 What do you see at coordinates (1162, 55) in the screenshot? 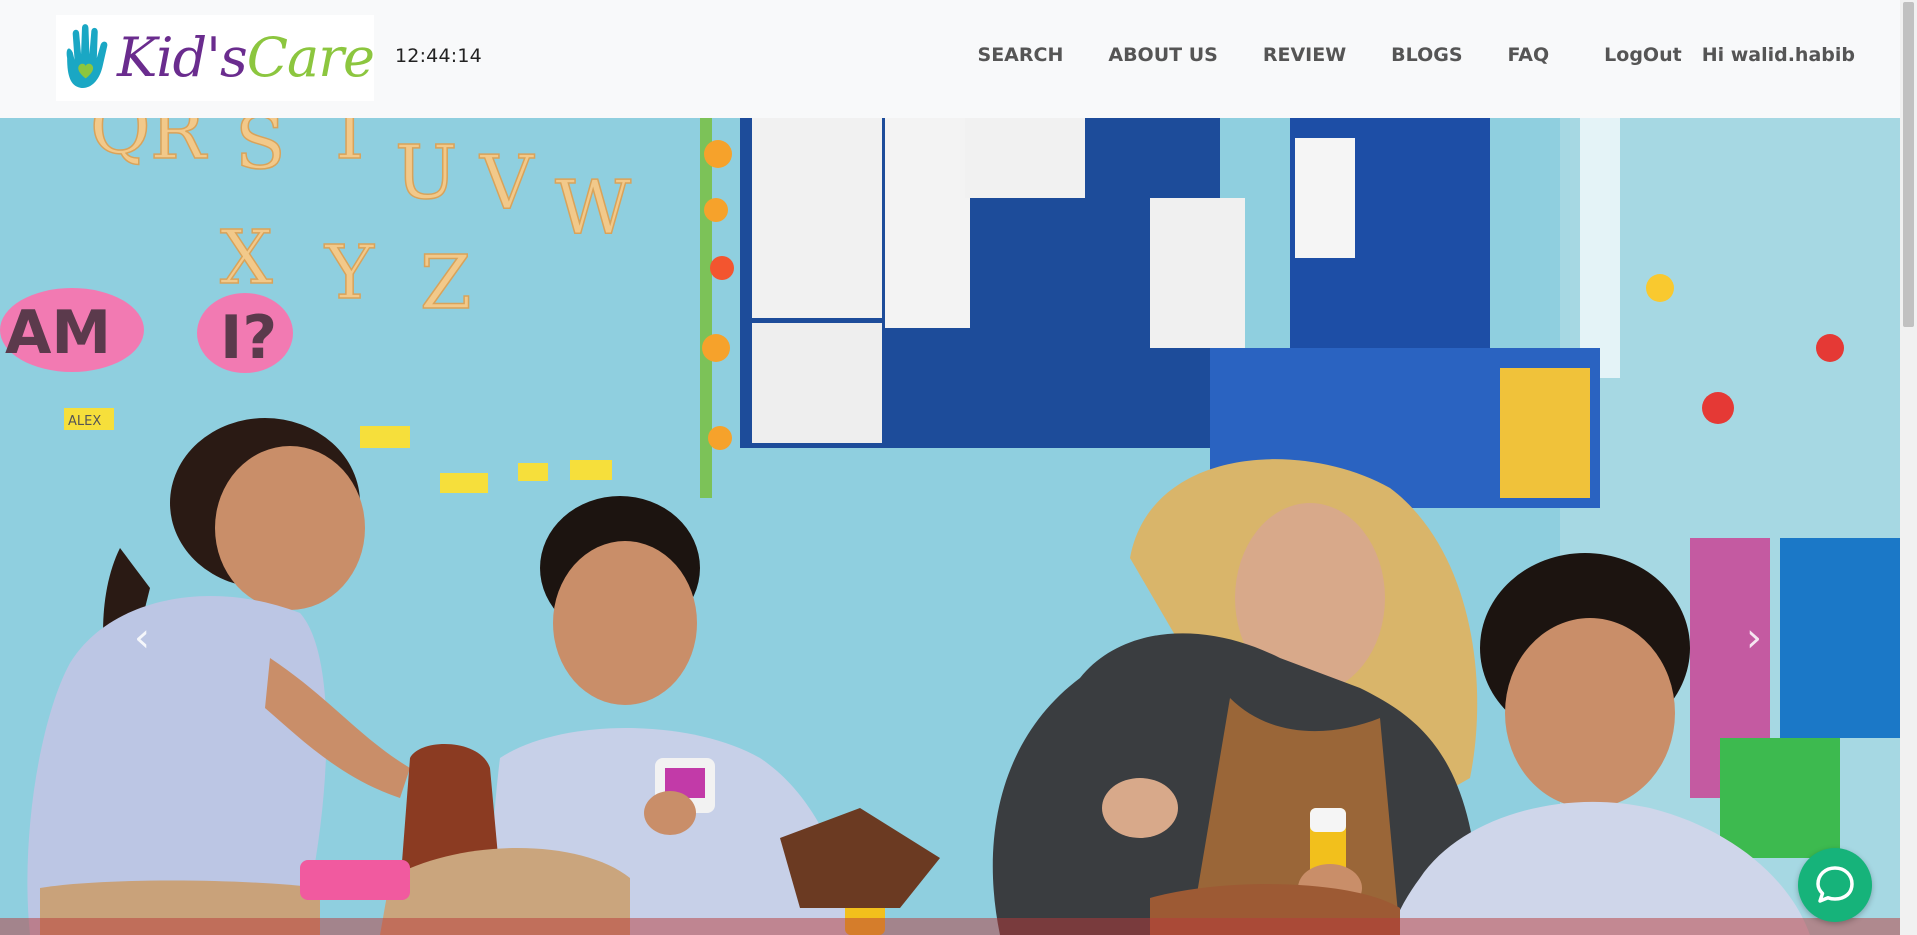
I see `nav-about-us: ABOUT US` at bounding box center [1162, 55].